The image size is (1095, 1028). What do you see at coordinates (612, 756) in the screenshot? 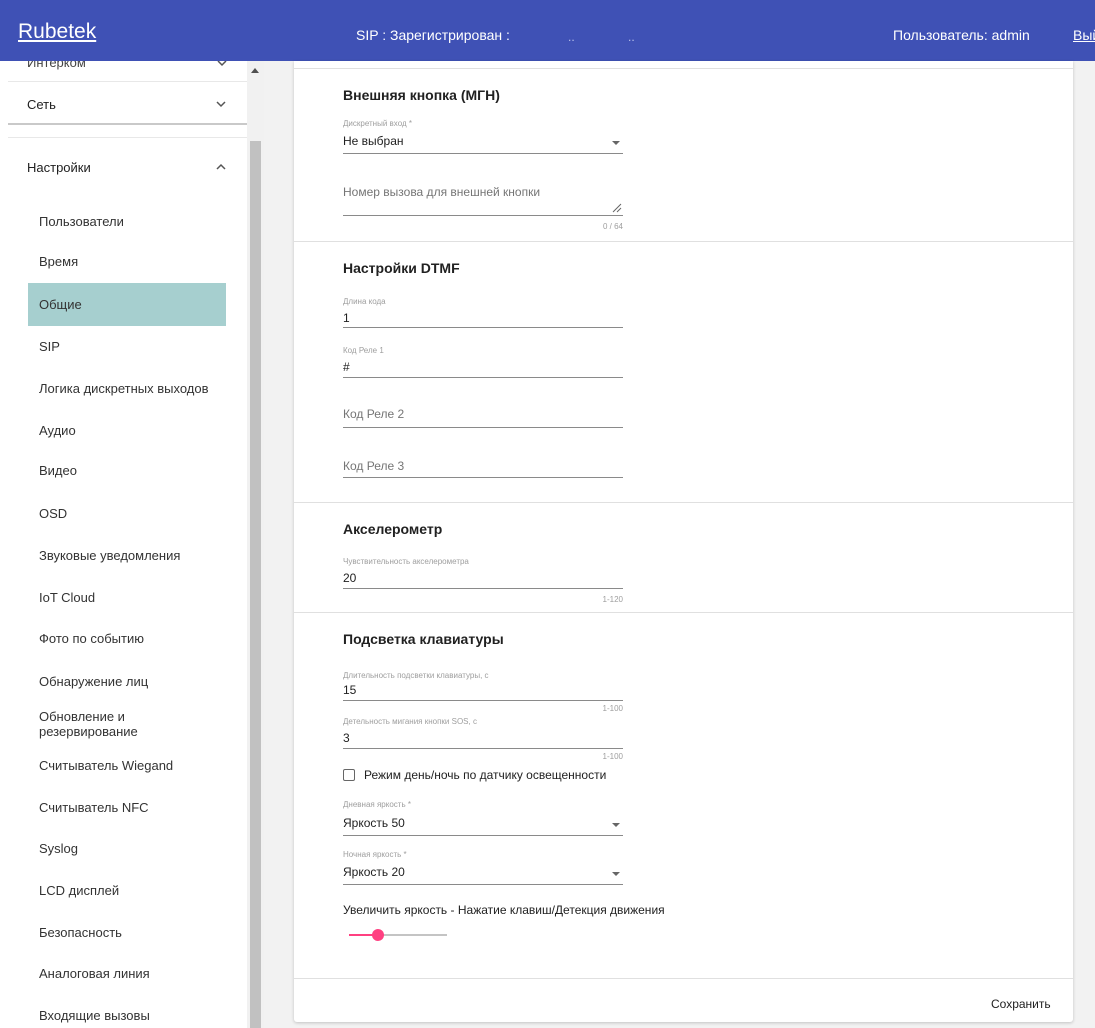
I see `sos-blink-hint: 1-100` at bounding box center [612, 756].